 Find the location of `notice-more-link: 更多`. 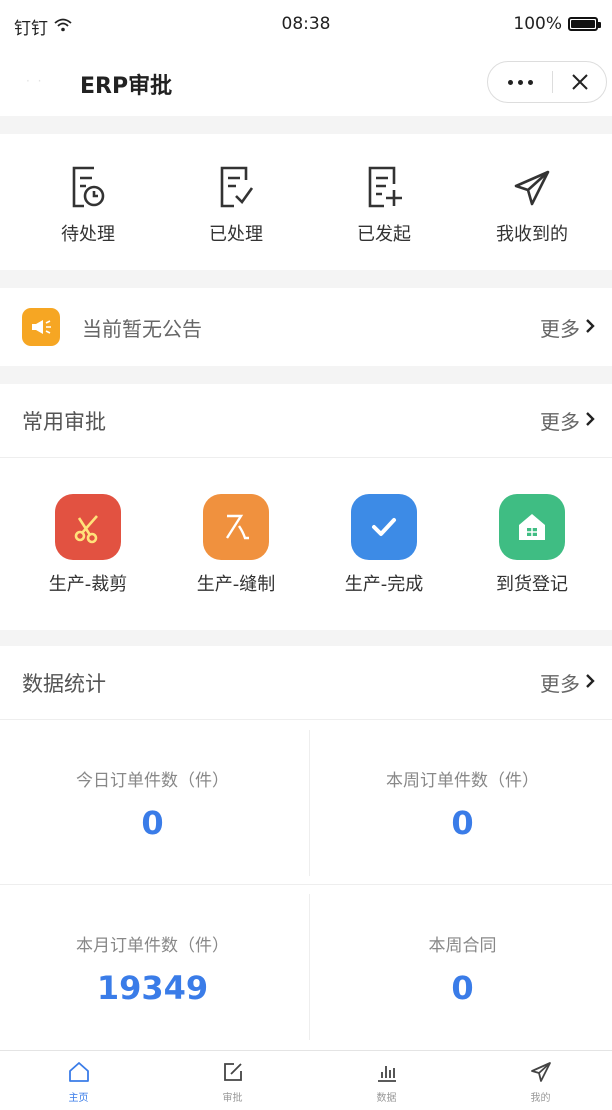

notice-more-link: 更多 is located at coordinates (568, 327).